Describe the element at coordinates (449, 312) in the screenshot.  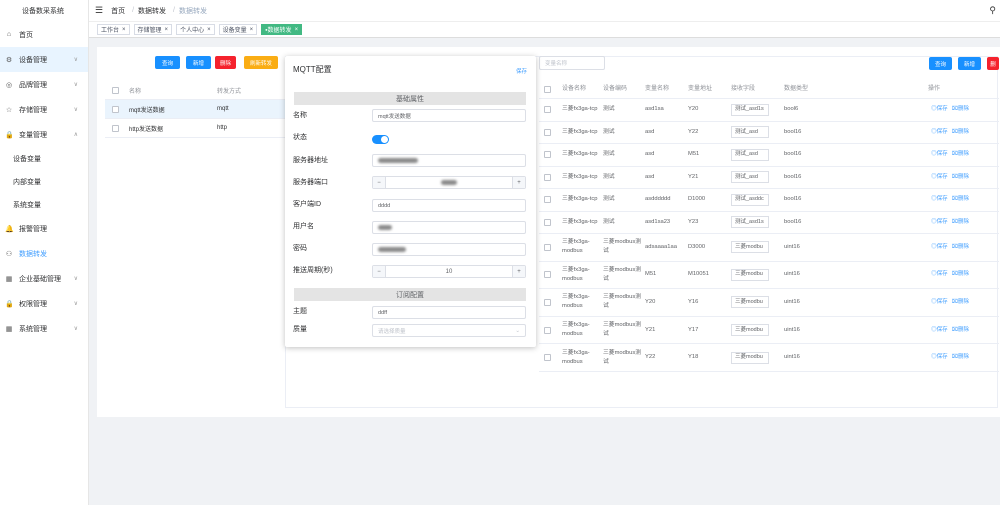
I see `topic-input: ddff` at that location.